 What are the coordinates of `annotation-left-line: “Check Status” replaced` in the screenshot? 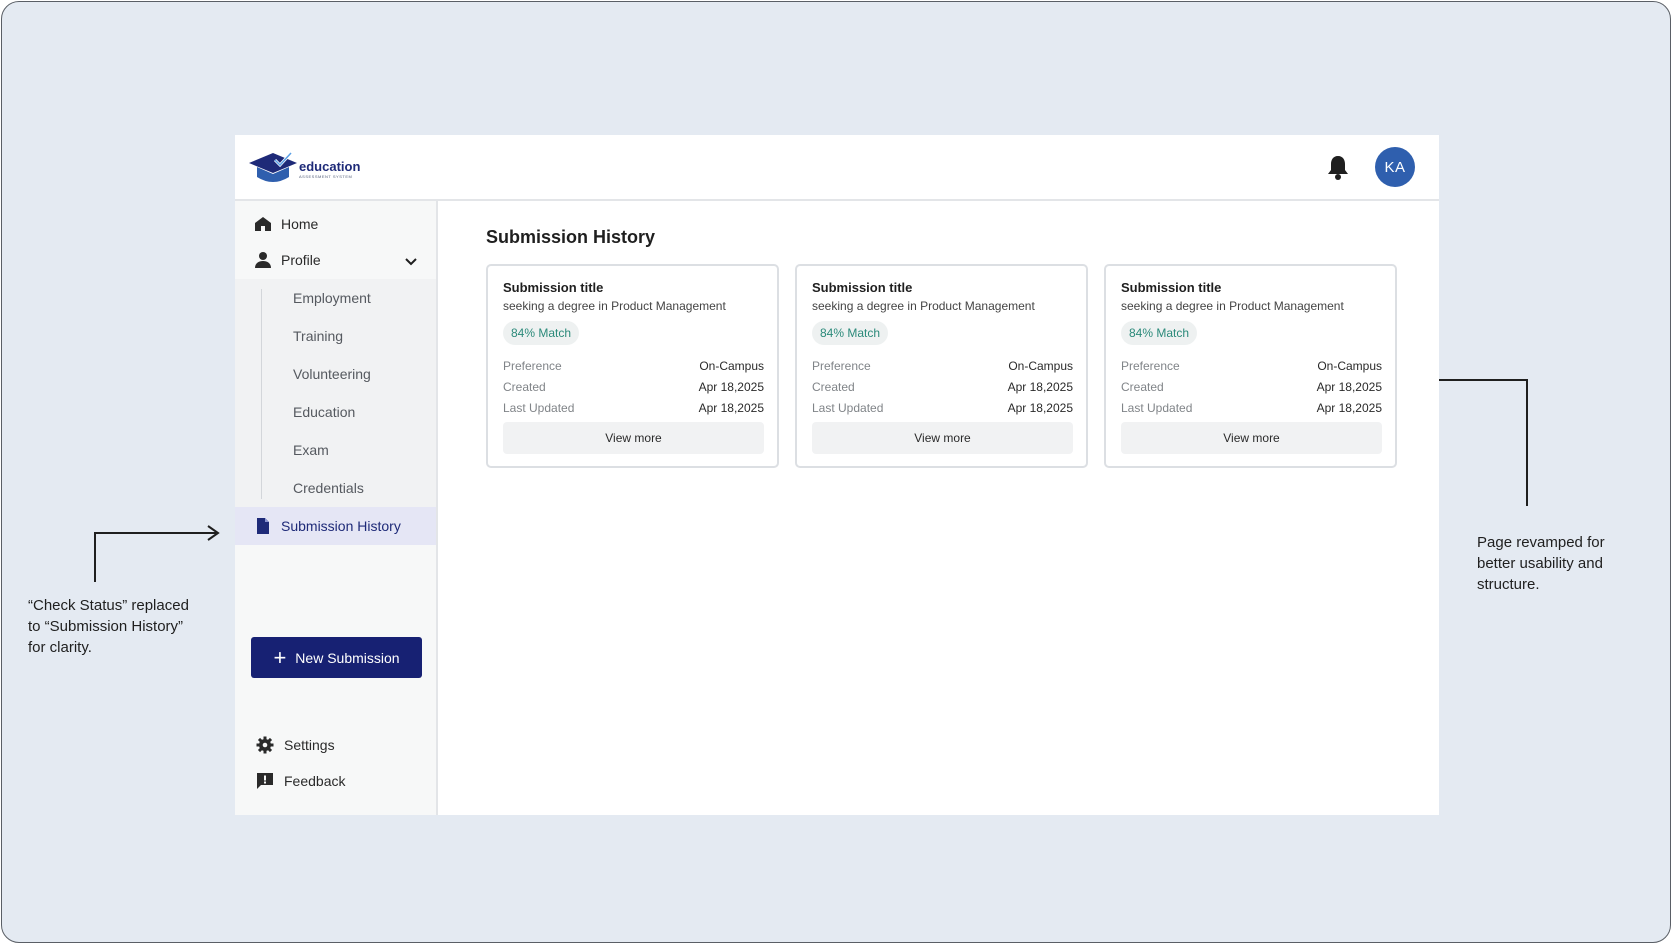 It's located at (108, 605).